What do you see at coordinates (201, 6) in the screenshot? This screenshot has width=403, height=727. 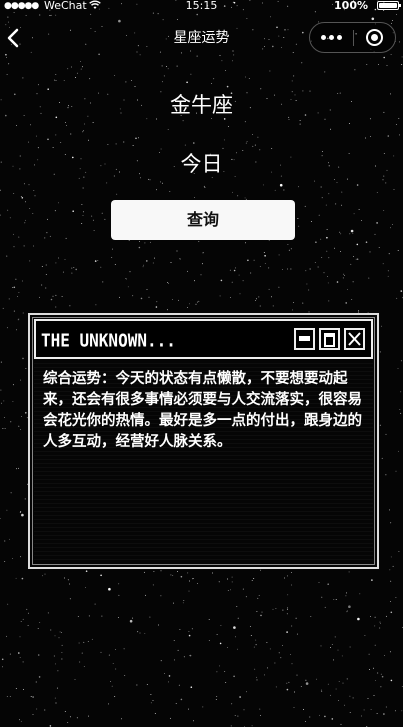 I see `status-bar: ●●●●● WeChat 15:15 100%` at bounding box center [201, 6].